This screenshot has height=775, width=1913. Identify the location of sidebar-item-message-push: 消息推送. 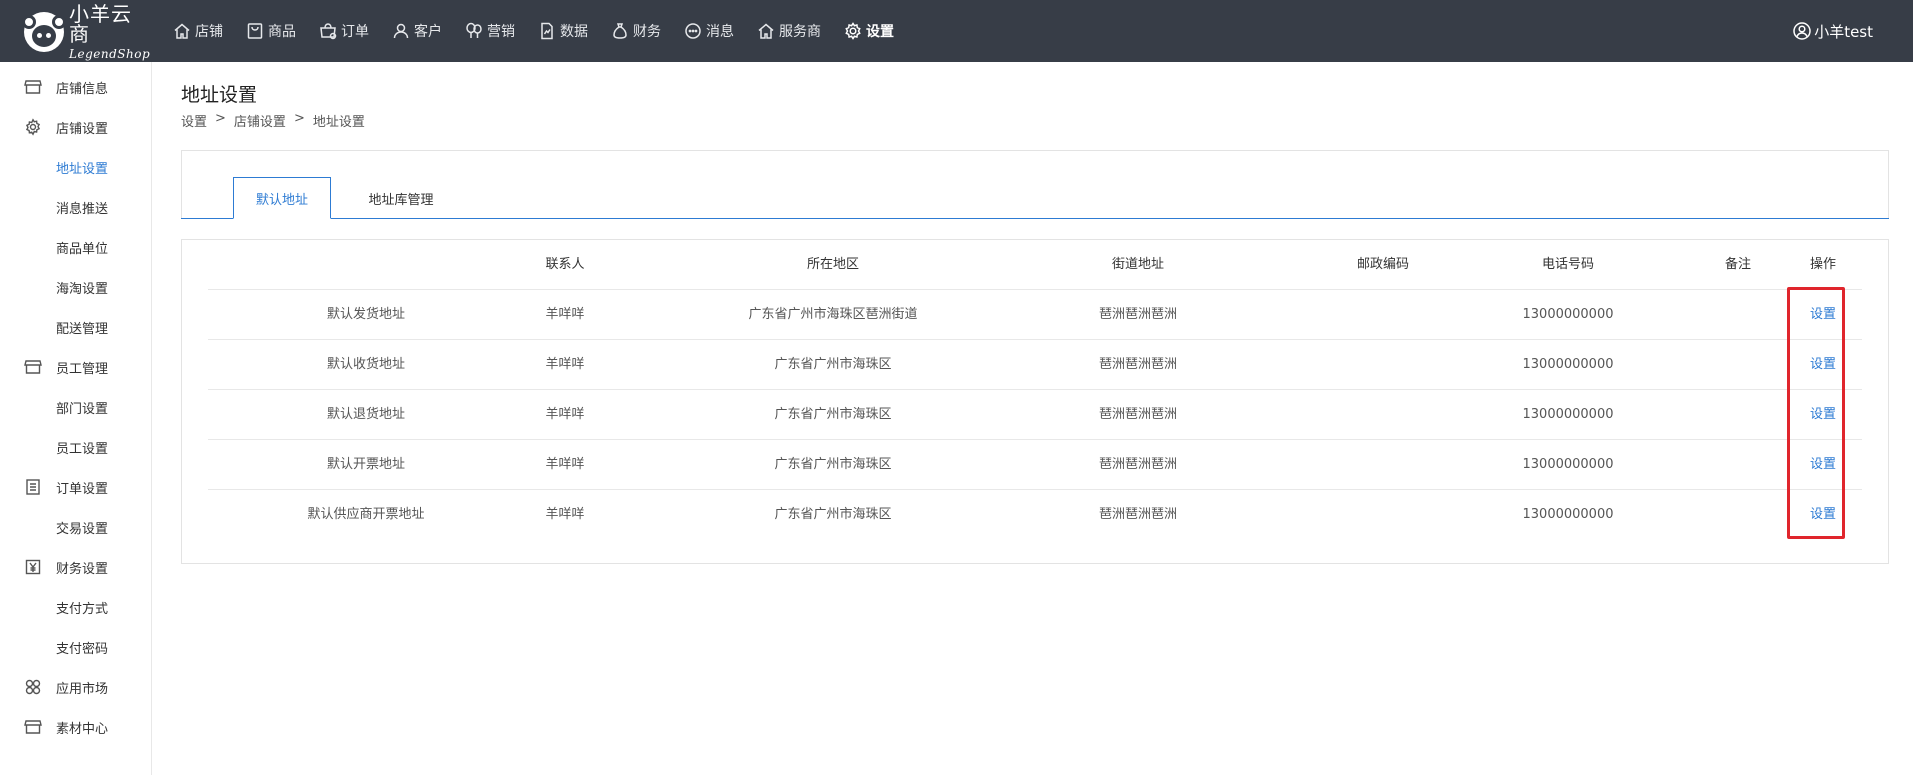
(75, 207).